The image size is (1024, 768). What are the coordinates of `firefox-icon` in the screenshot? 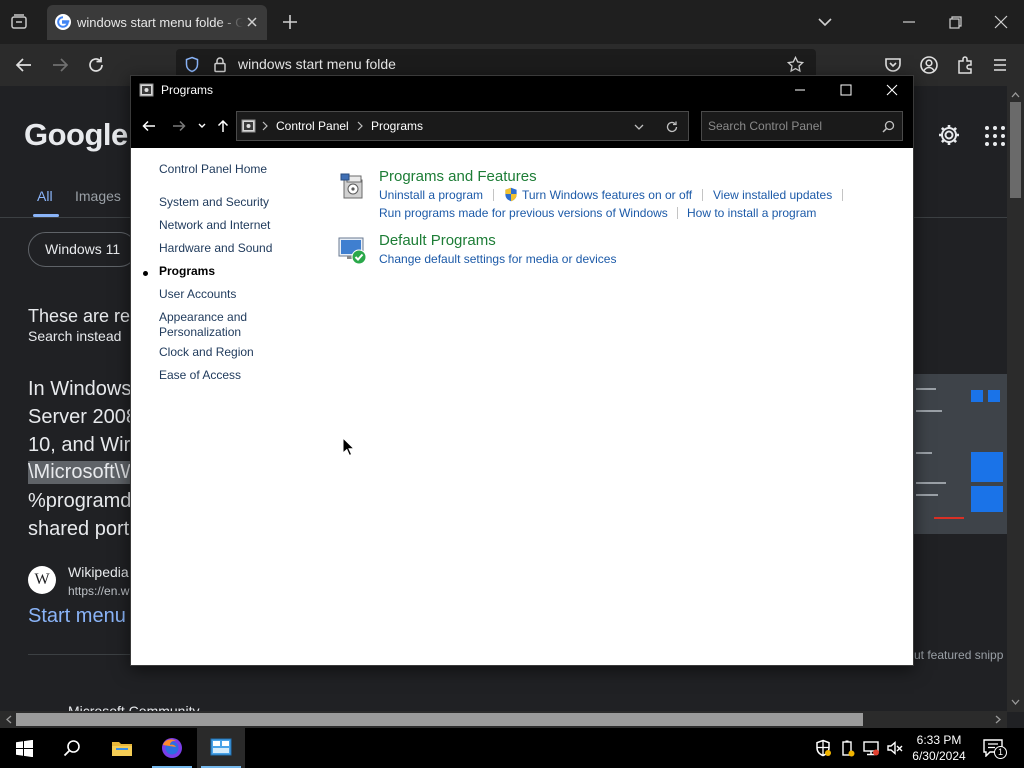 It's located at (172, 748).